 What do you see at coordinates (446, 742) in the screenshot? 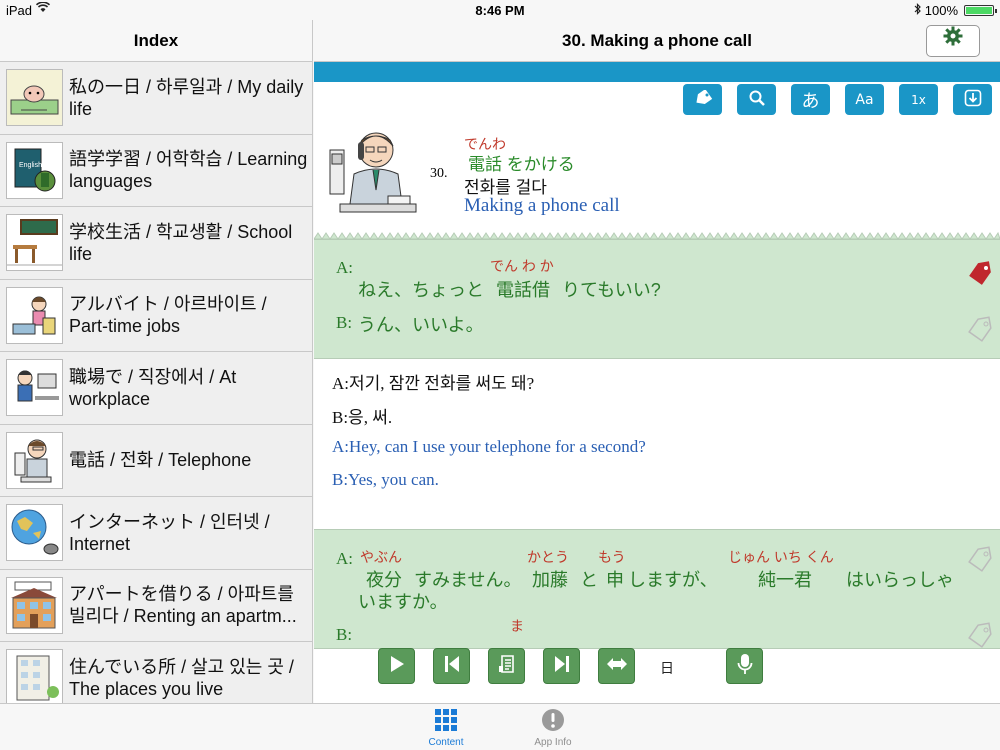
I see `tab-label: Content` at bounding box center [446, 742].